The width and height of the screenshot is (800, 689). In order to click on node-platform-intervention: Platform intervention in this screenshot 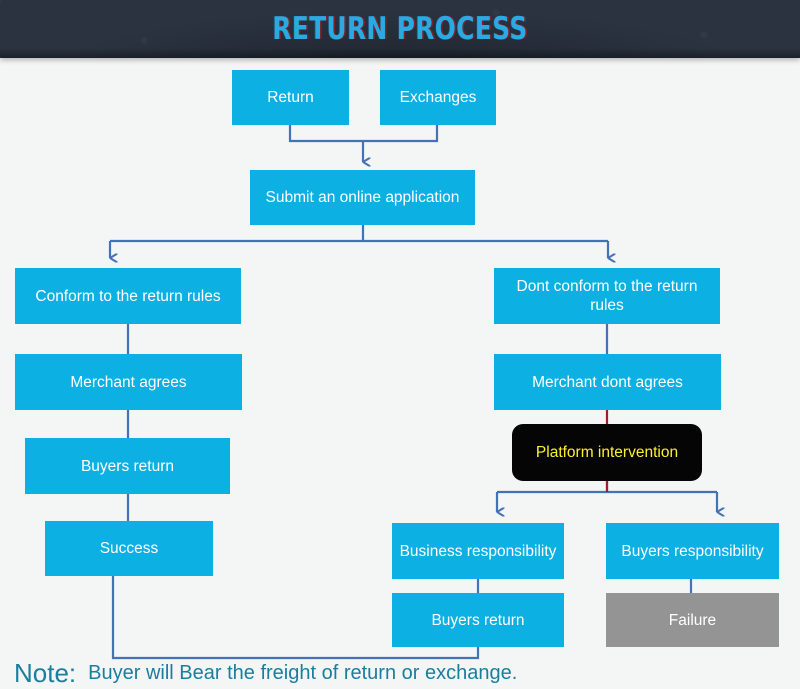, I will do `click(607, 452)`.